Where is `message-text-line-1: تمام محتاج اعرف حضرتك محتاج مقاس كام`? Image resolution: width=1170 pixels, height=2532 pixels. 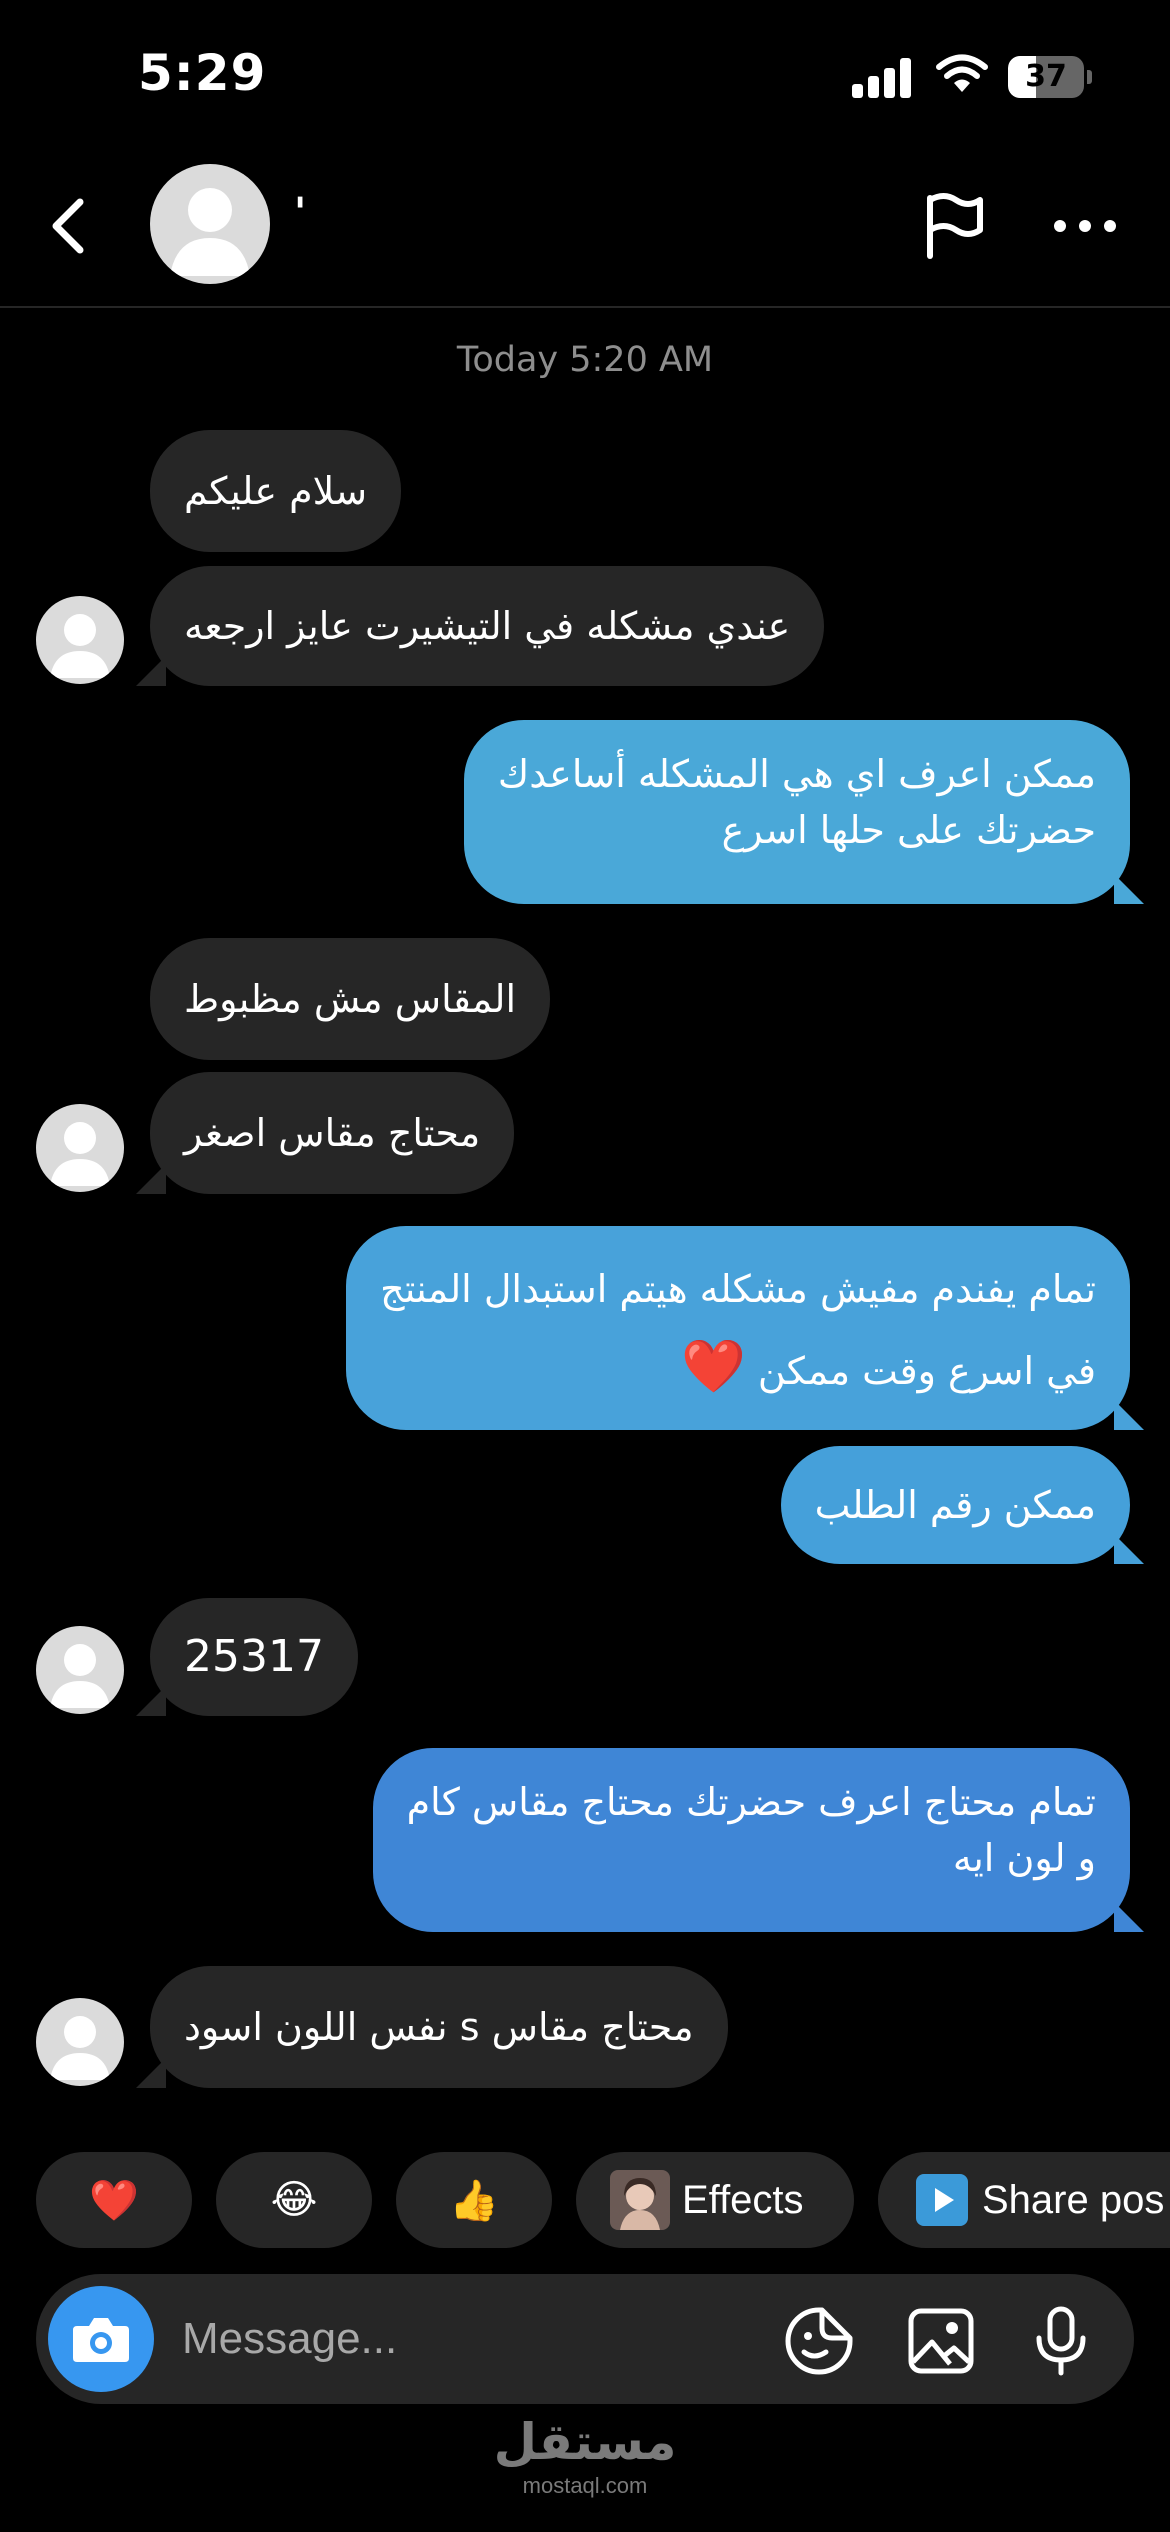
message-text-line-1: تمام محتاج اعرف حضرتك محتاج مقاس كام is located at coordinates (751, 1802).